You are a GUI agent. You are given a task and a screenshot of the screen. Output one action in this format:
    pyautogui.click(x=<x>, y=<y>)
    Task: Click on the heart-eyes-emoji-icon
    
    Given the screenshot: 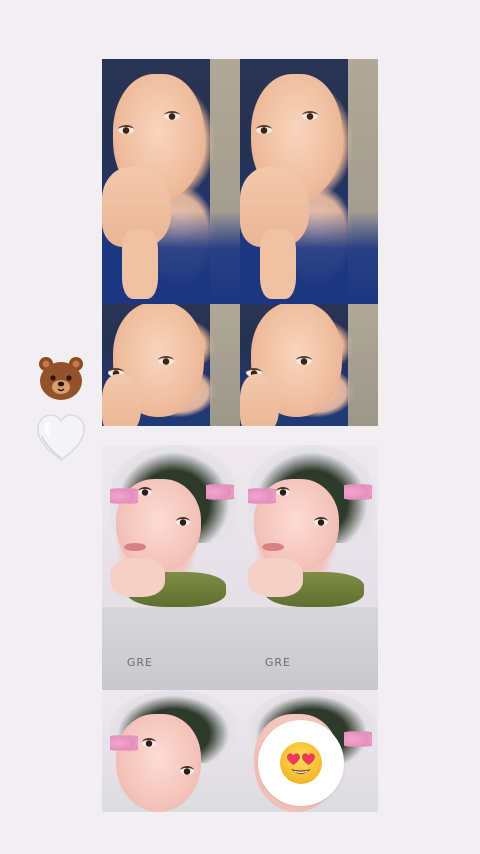 What is the action you would take?
    pyautogui.click(x=301, y=763)
    